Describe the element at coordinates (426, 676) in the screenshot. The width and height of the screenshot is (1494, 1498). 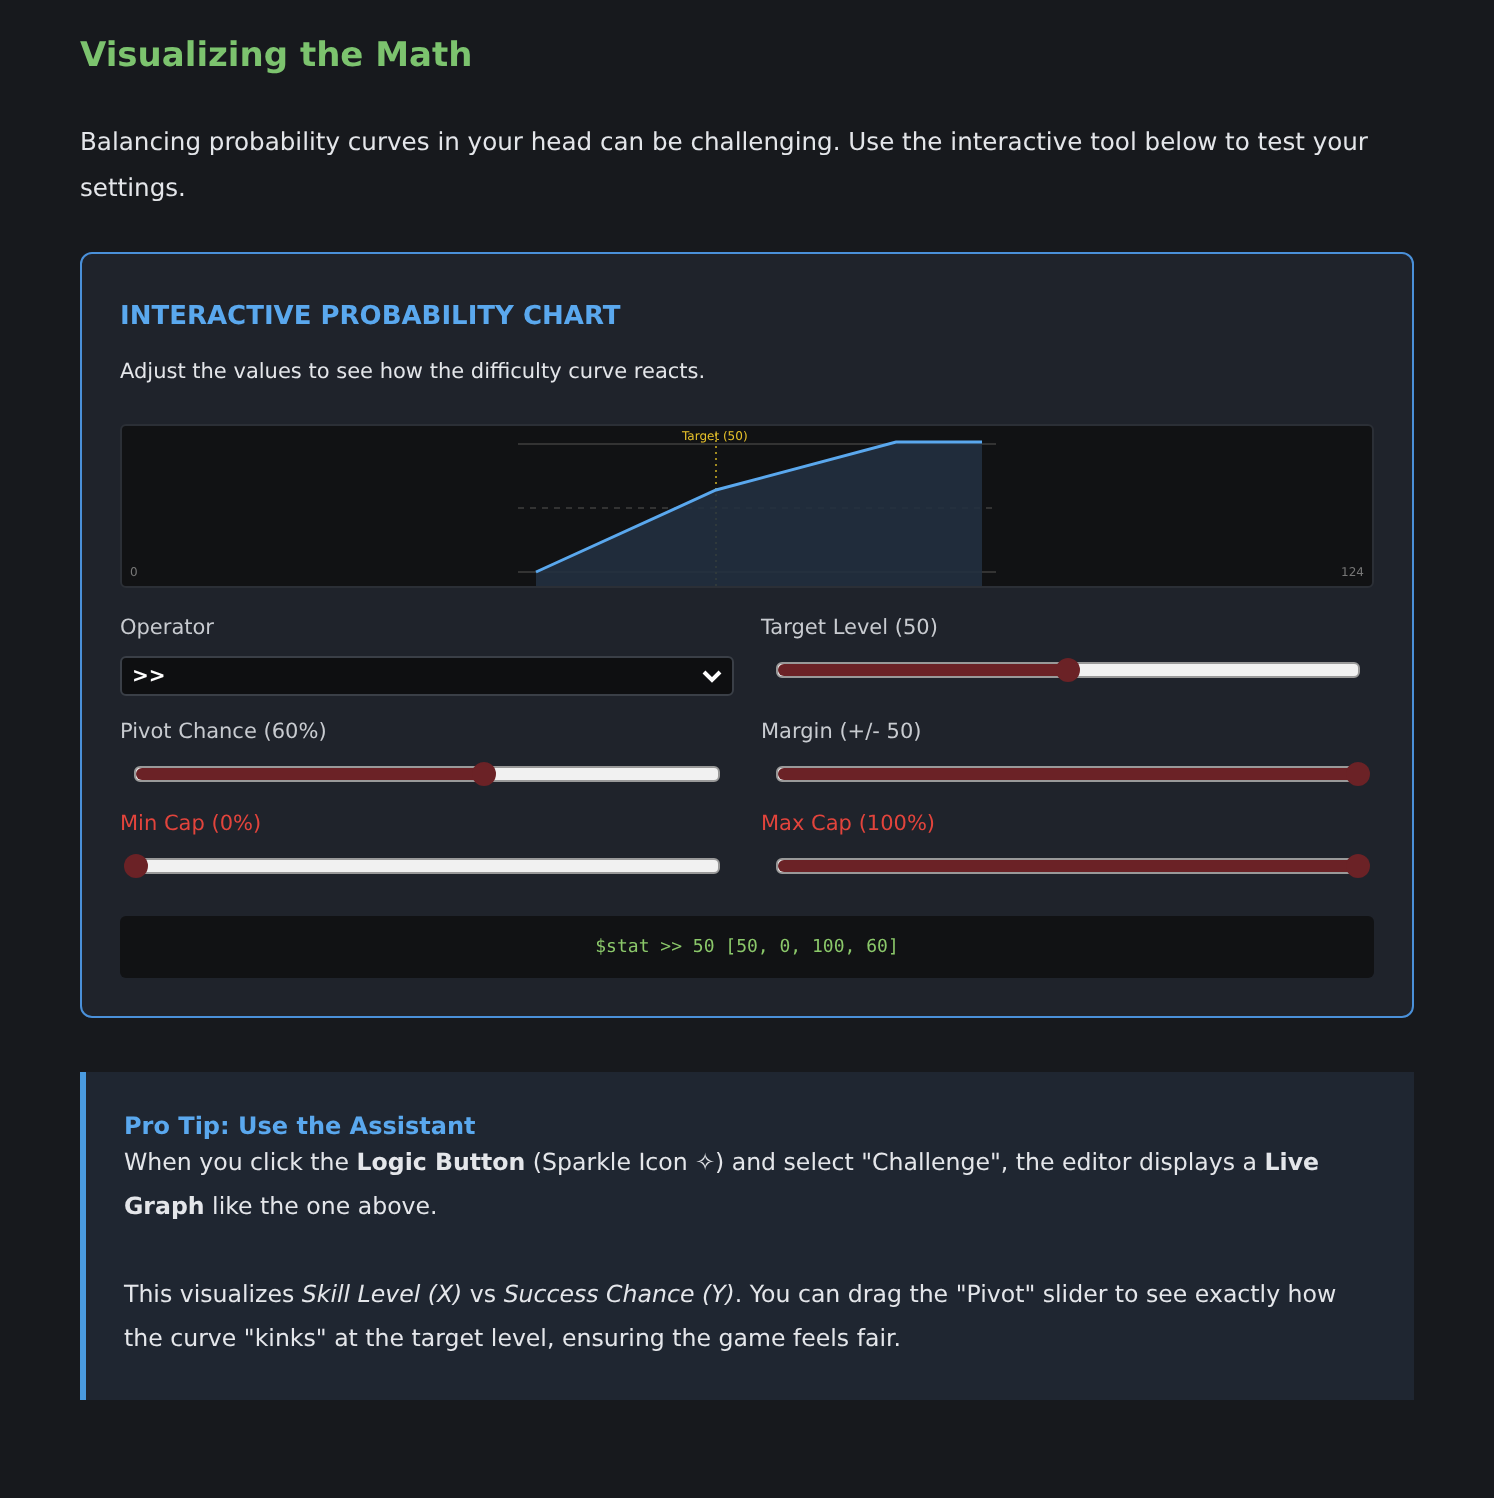
I see `operator-select: >>` at that location.